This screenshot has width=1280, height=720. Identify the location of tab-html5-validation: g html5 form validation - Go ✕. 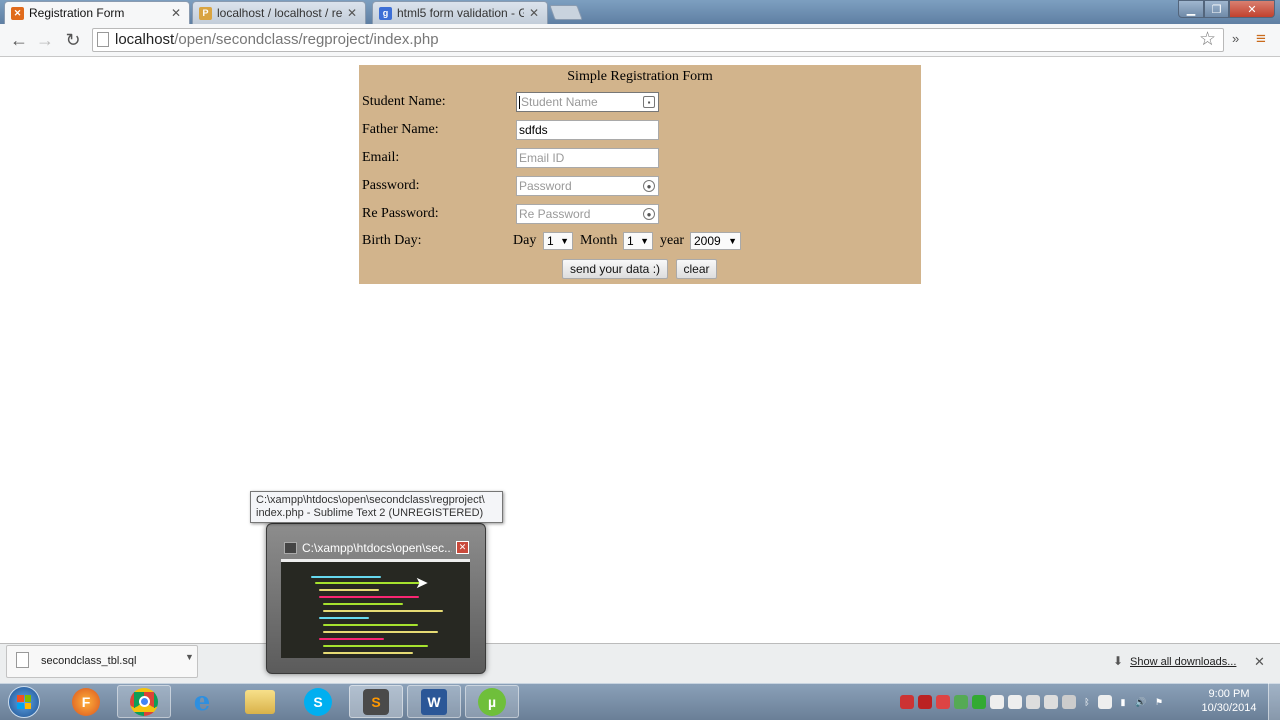
(460, 12).